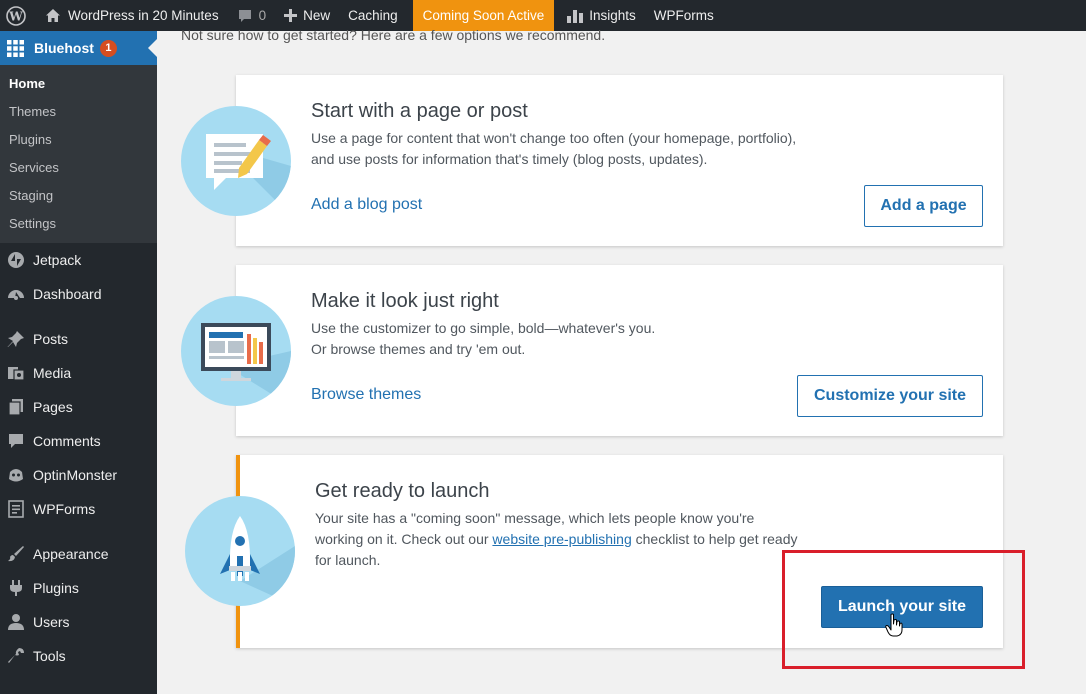 The width and height of the screenshot is (1086, 694). I want to click on home-icon, so click(53, 15).